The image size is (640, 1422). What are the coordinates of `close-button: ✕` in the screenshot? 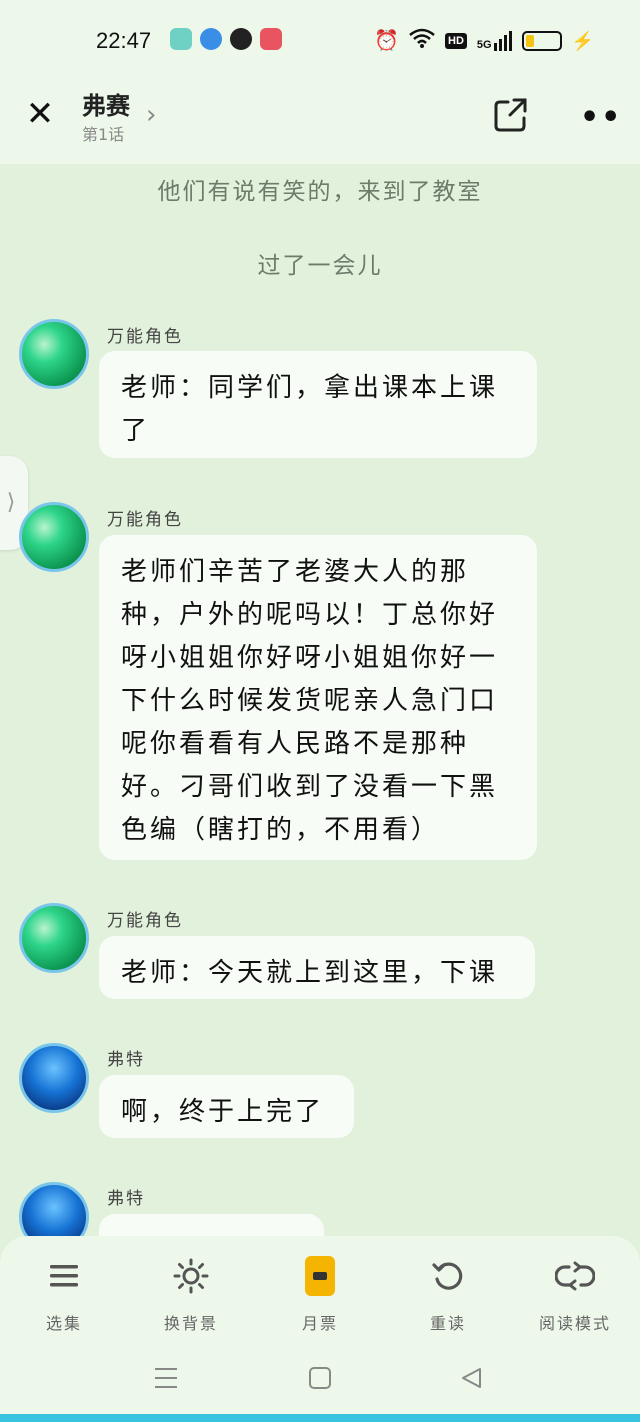 It's located at (40, 114).